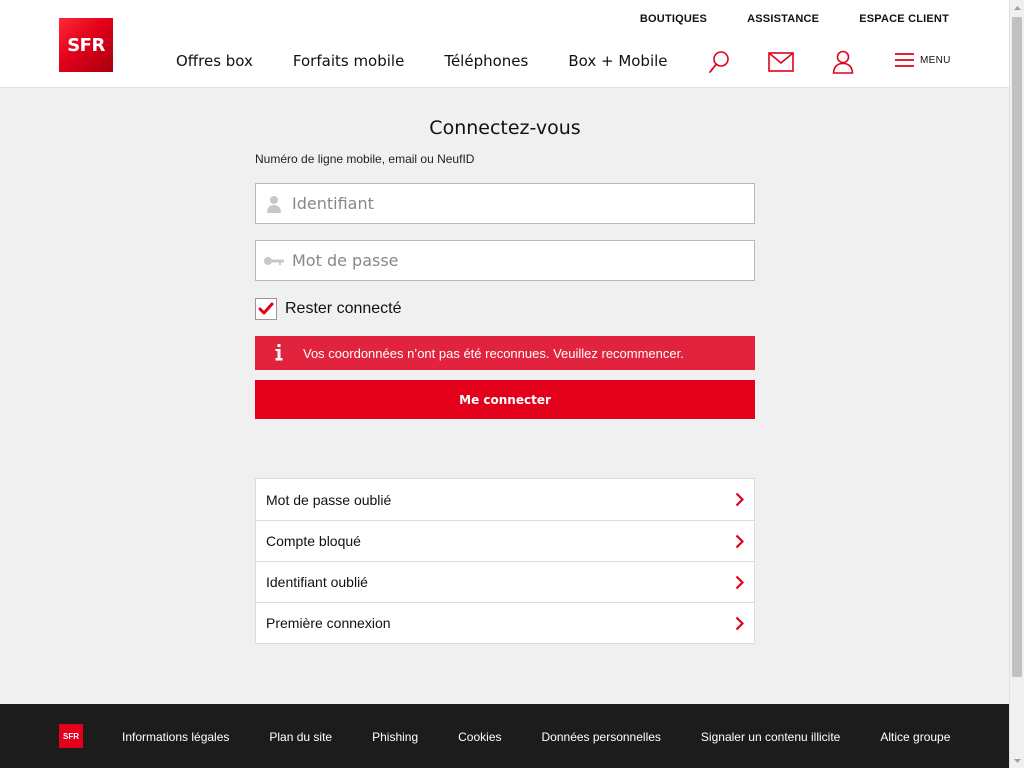  Describe the element at coordinates (317, 582) in the screenshot. I see `link-label: Identifiant oublié` at that location.